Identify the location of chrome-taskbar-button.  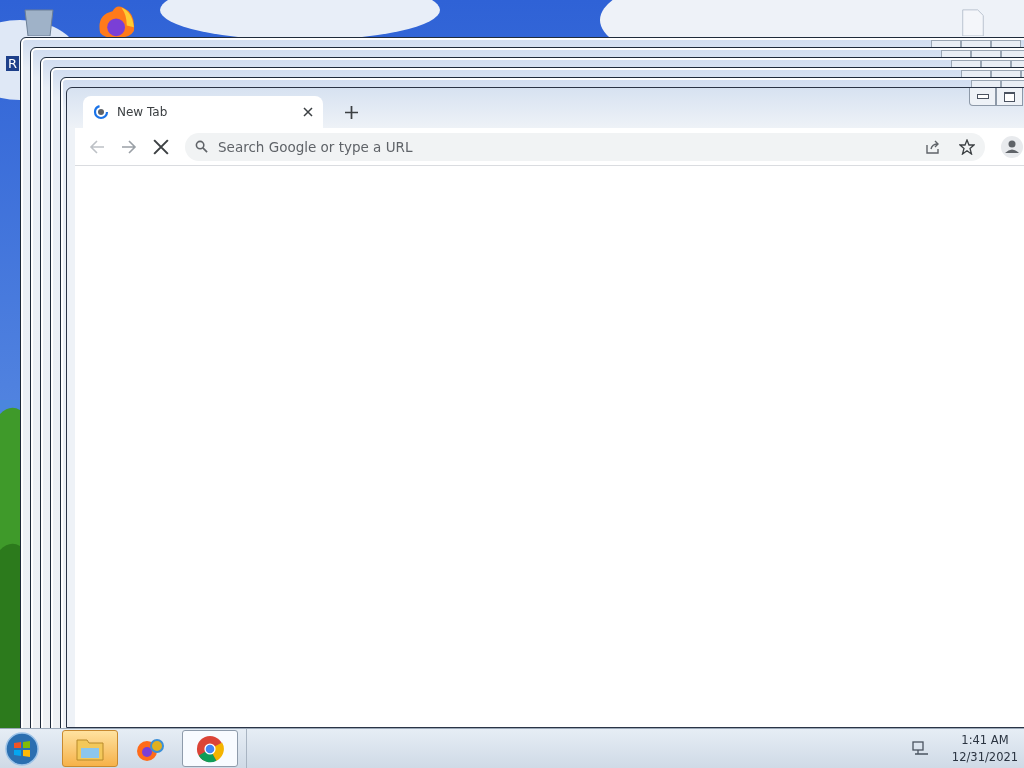
(210, 748).